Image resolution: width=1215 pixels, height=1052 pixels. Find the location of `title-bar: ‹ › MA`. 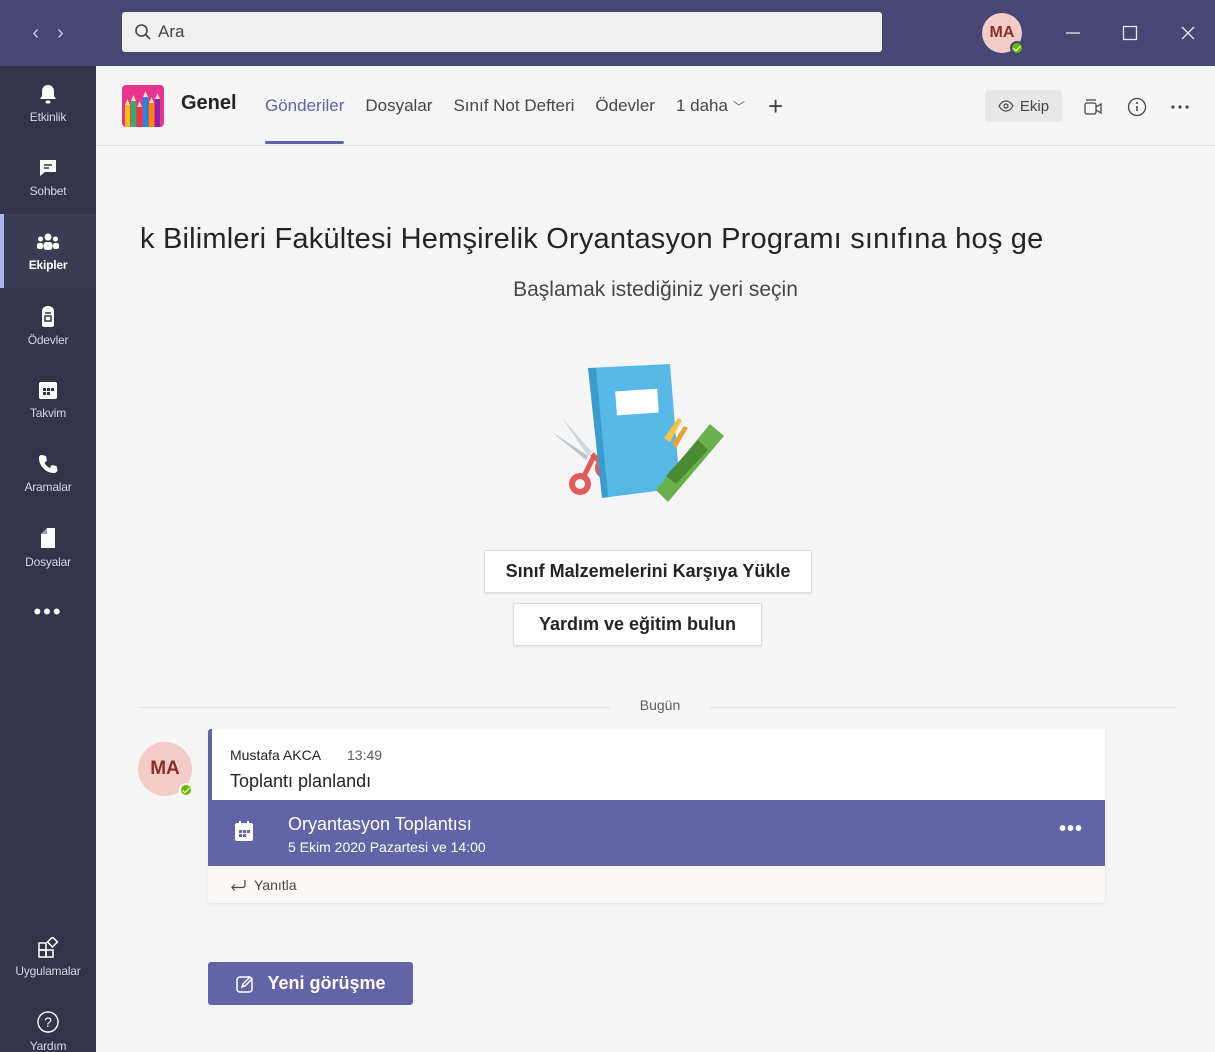

title-bar: ‹ › MA is located at coordinates (607, 33).